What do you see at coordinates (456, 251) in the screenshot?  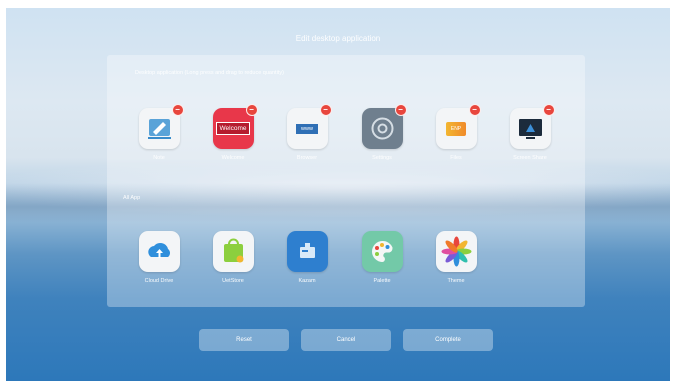 I see `theme-icon` at bounding box center [456, 251].